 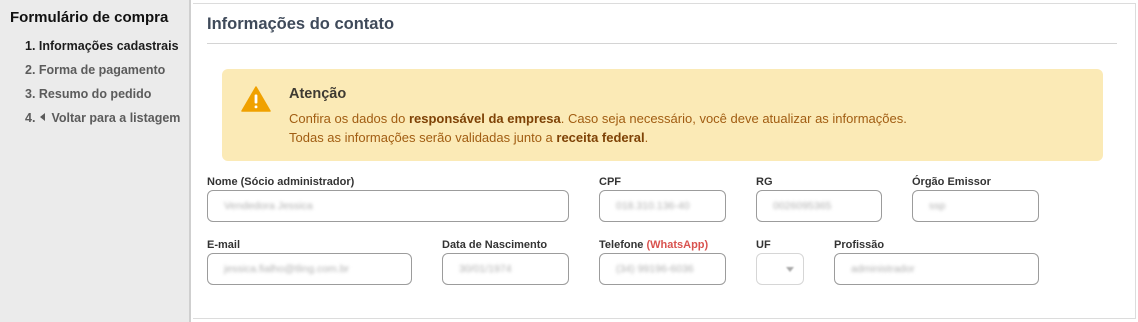 What do you see at coordinates (883, 269) in the screenshot?
I see `profissao-value: administrador` at bounding box center [883, 269].